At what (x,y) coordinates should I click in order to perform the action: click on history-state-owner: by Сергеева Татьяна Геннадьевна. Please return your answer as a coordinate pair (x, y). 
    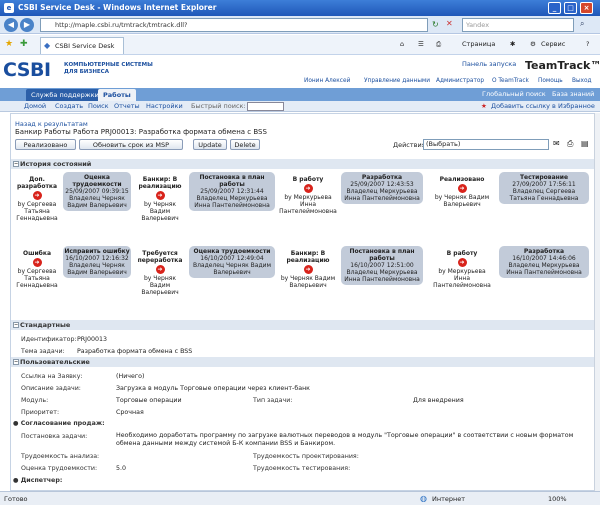
    Looking at the image, I should click on (37, 278).